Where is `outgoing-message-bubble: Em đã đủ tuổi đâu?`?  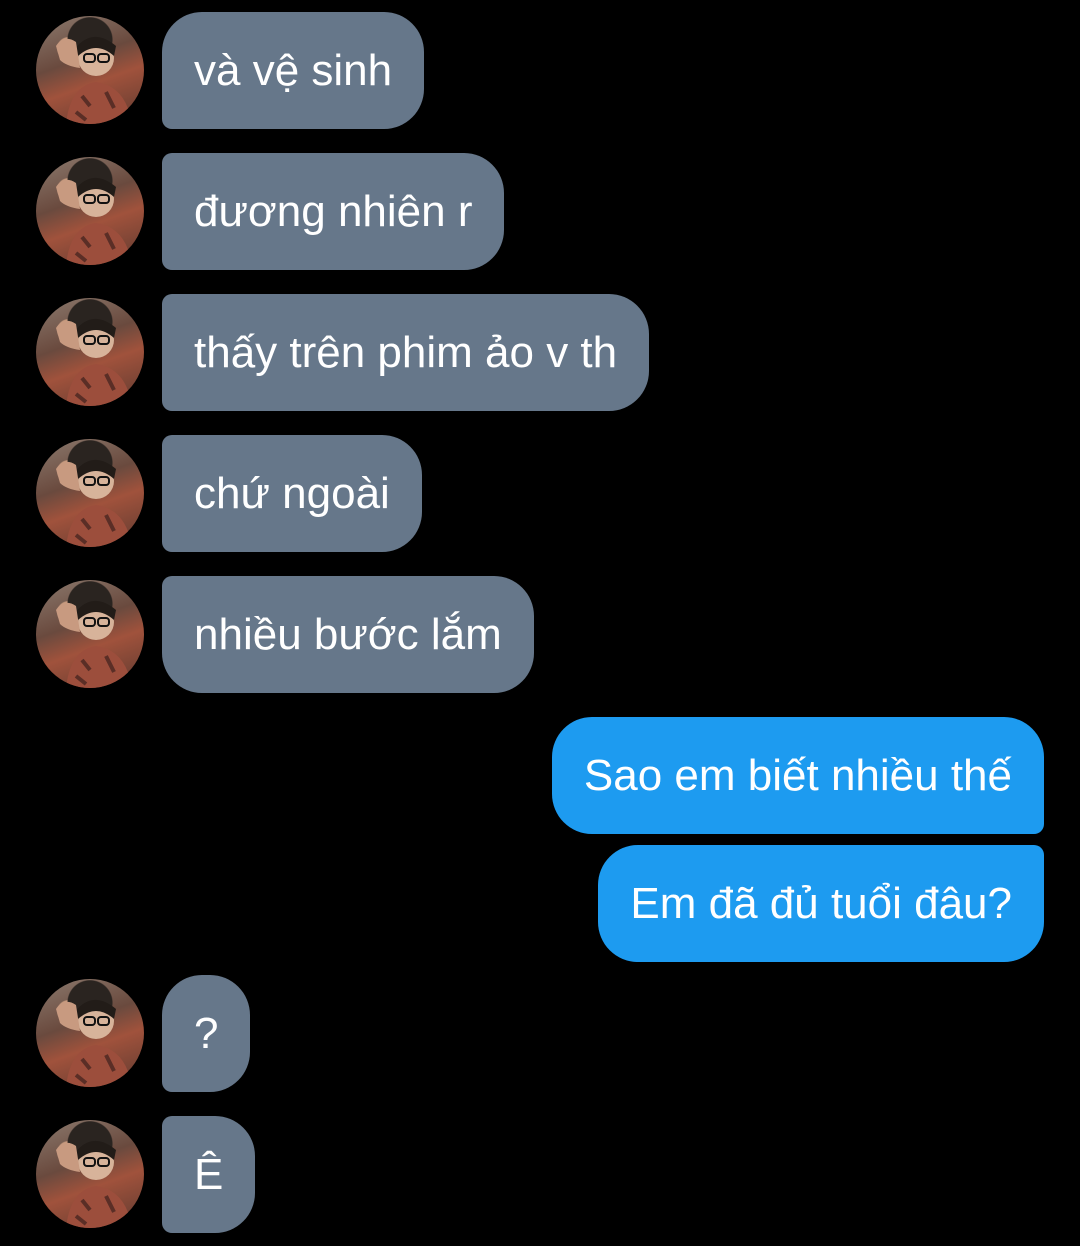 outgoing-message-bubble: Em đã đủ tuổi đâu? is located at coordinates (821, 903).